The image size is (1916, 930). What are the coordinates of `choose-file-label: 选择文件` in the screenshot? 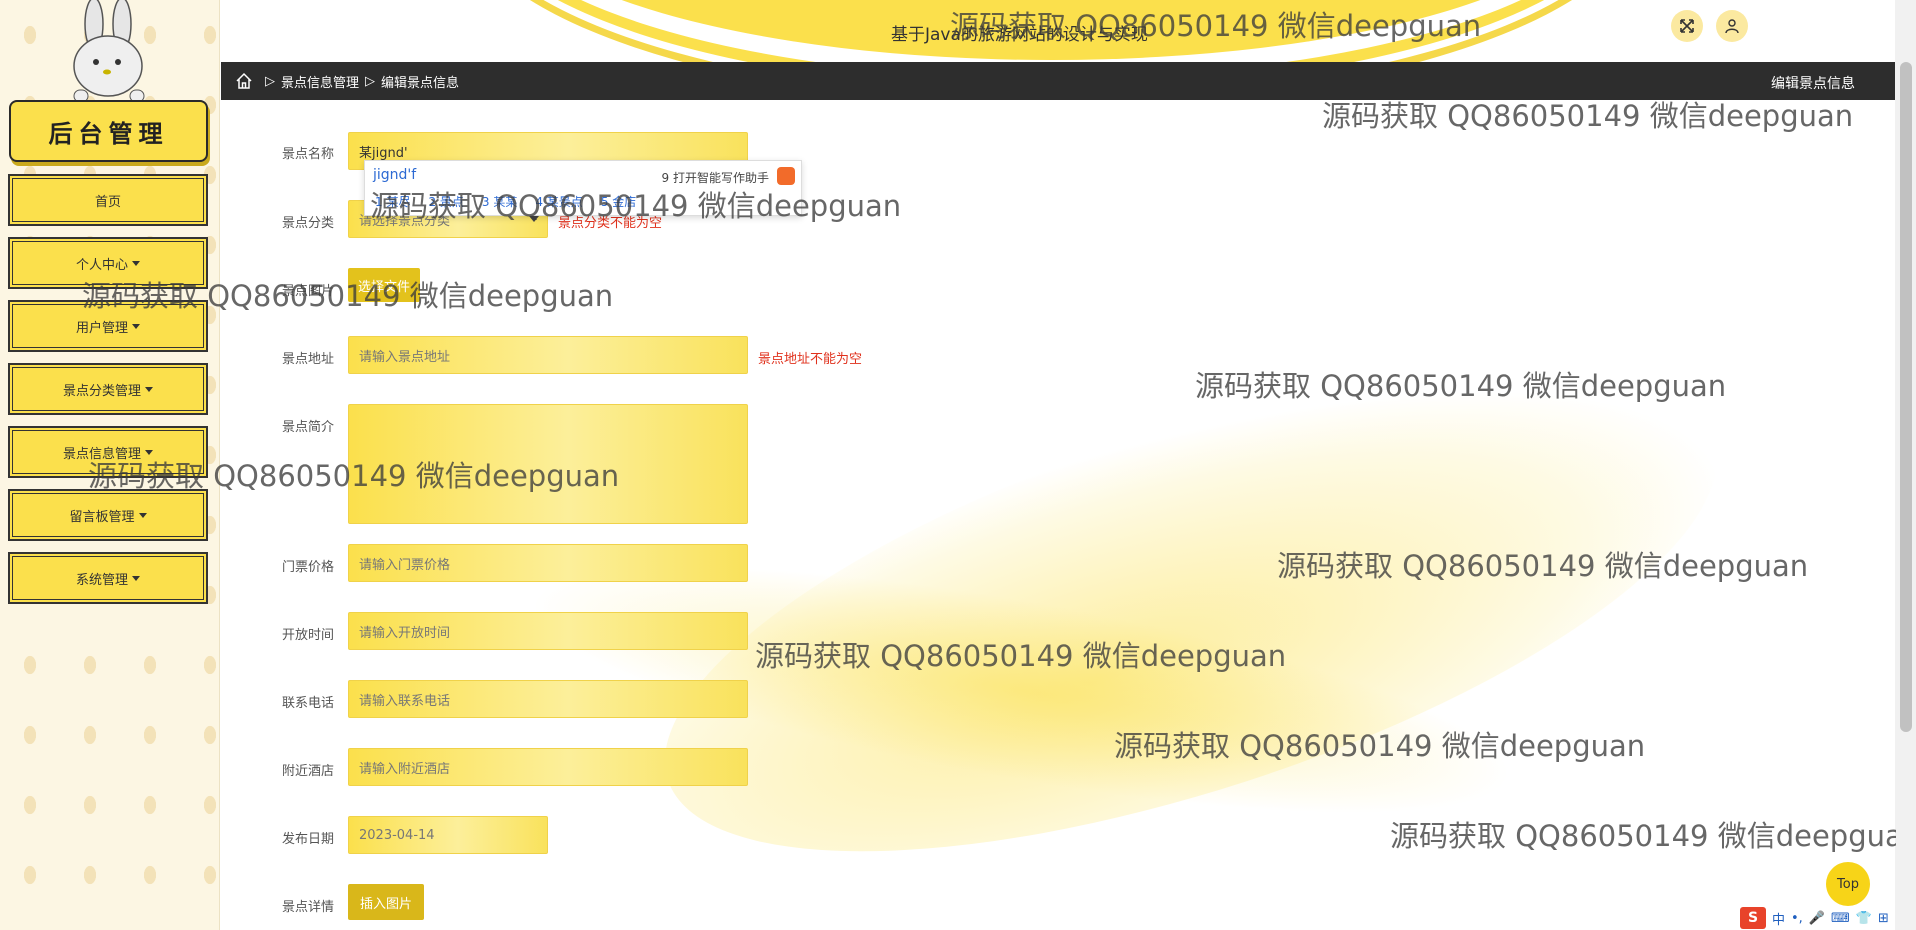 It's located at (384, 287).